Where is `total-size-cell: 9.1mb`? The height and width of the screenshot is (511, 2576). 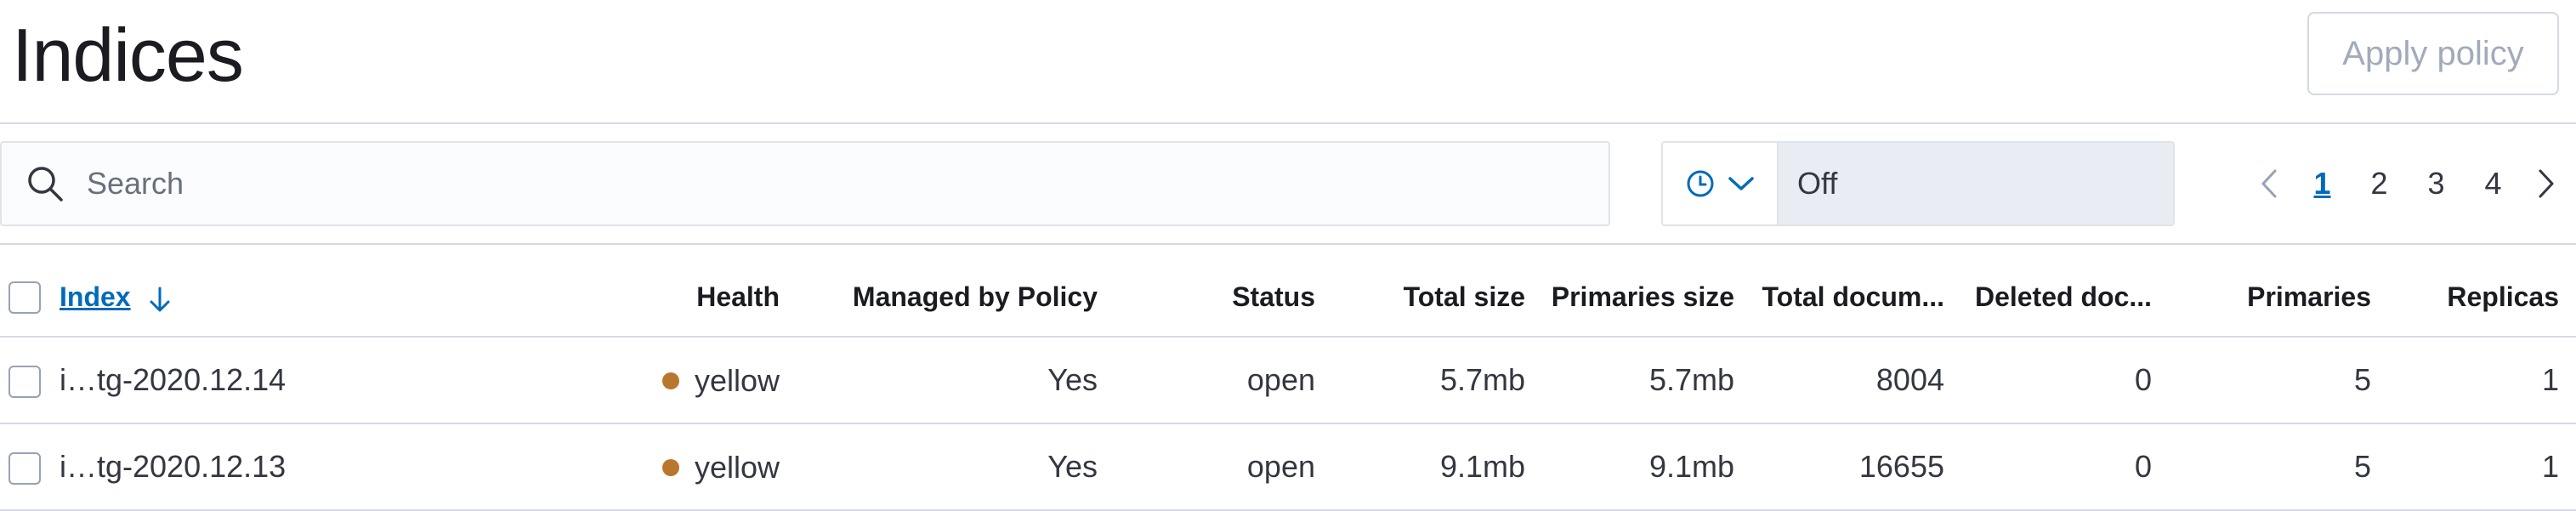 total-size-cell: 9.1mb is located at coordinates (1437, 467).